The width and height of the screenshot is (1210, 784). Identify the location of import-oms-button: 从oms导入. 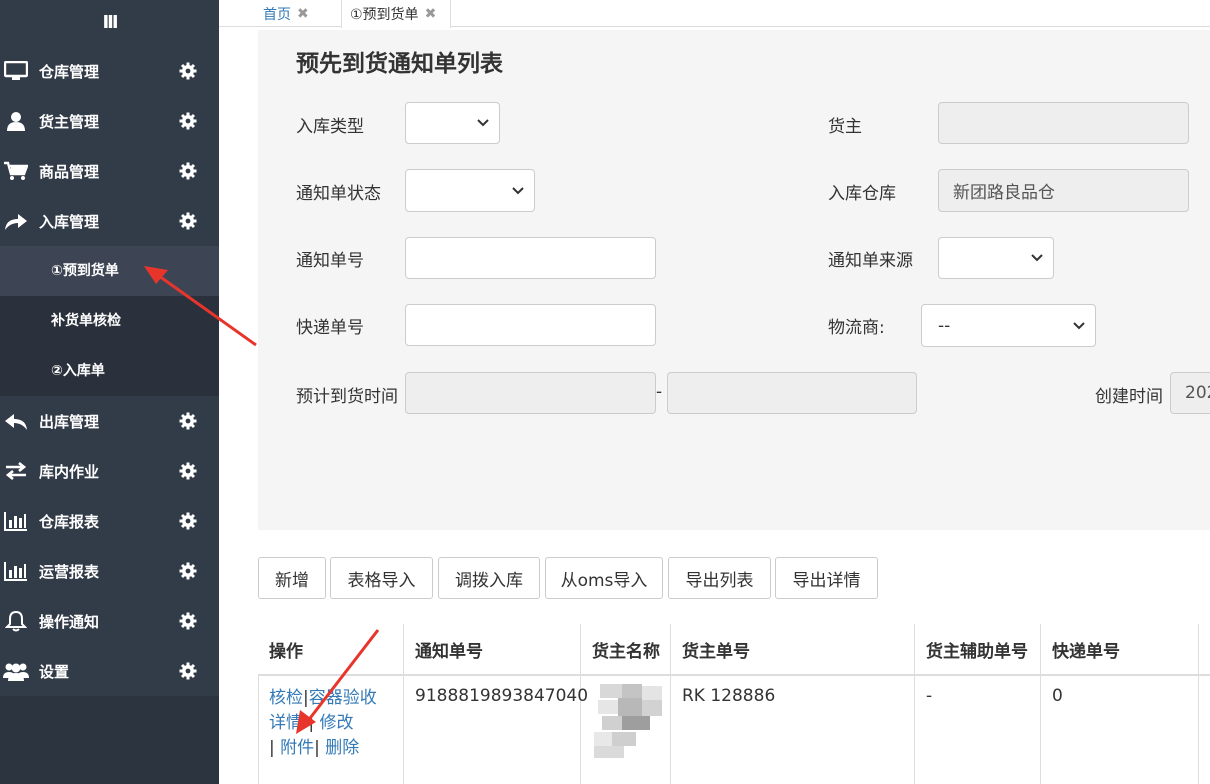
(604, 578).